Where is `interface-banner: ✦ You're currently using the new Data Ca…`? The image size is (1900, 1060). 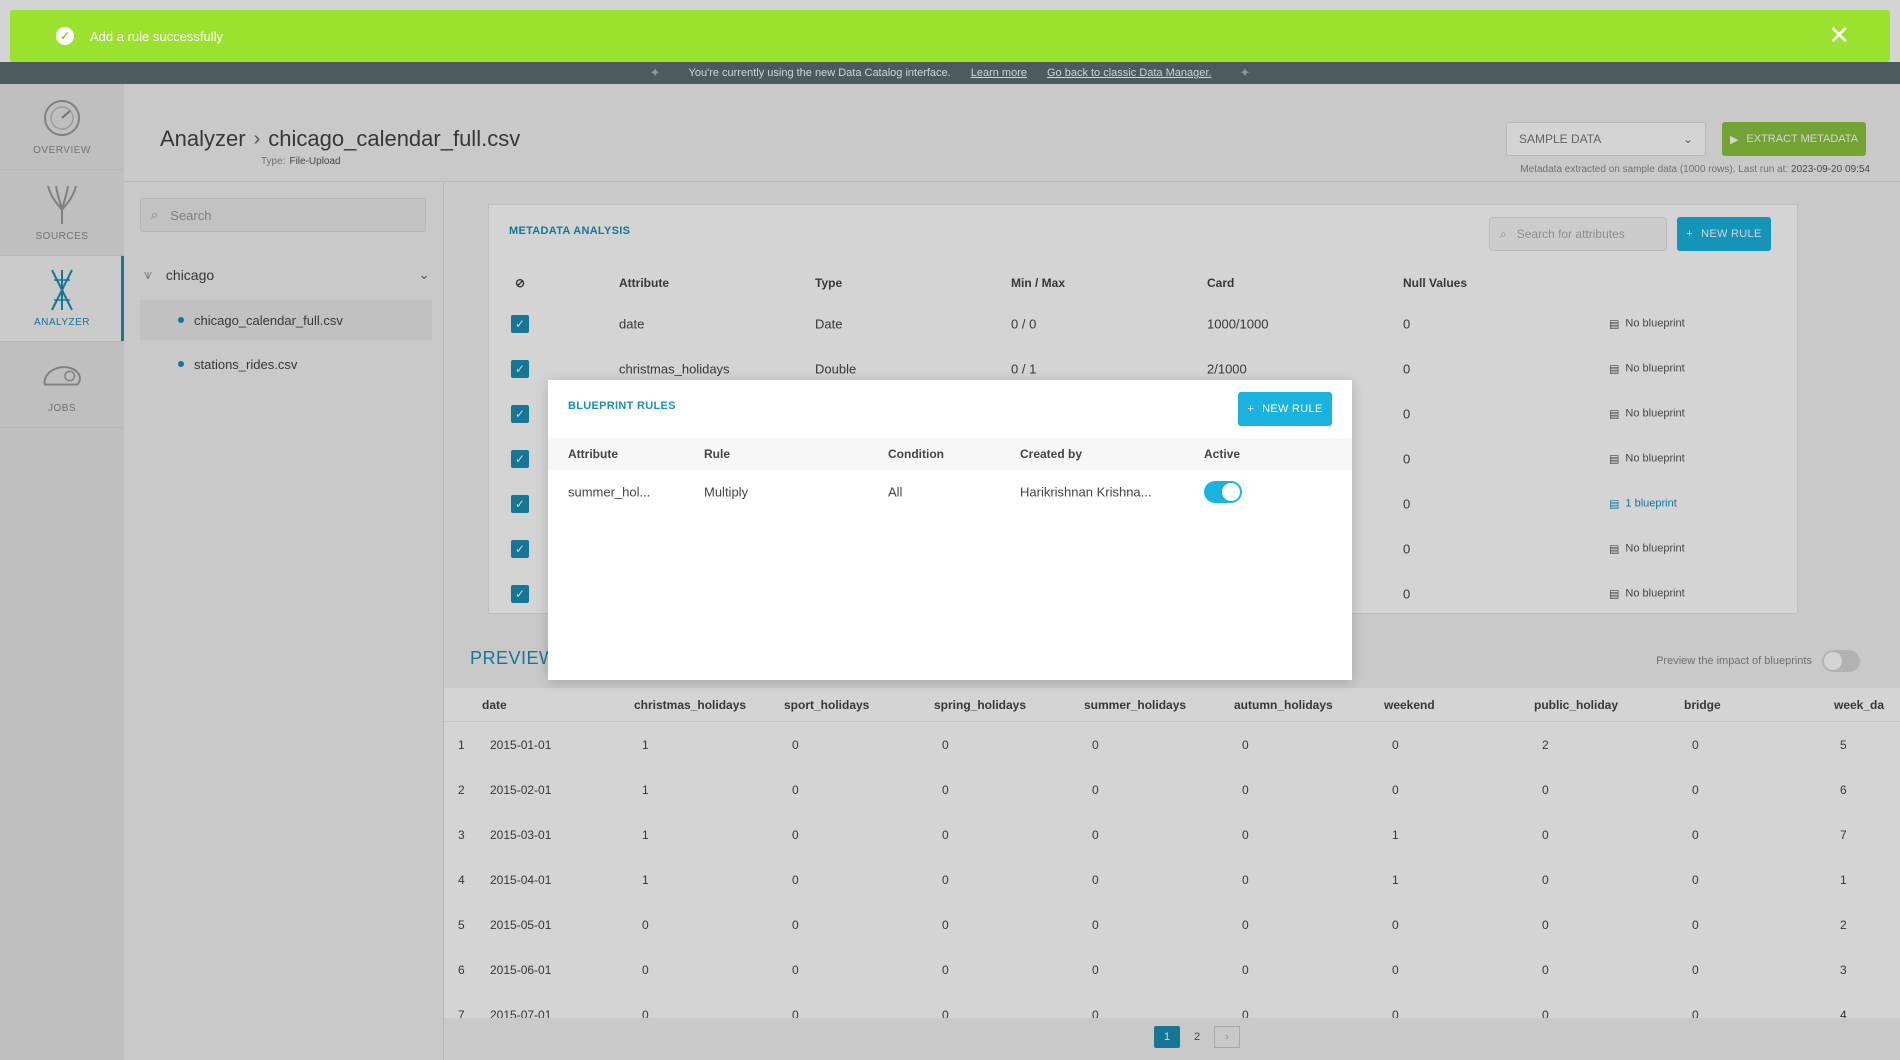 interface-banner: ✦ You're currently using the new Data Ca… is located at coordinates (950, 73).